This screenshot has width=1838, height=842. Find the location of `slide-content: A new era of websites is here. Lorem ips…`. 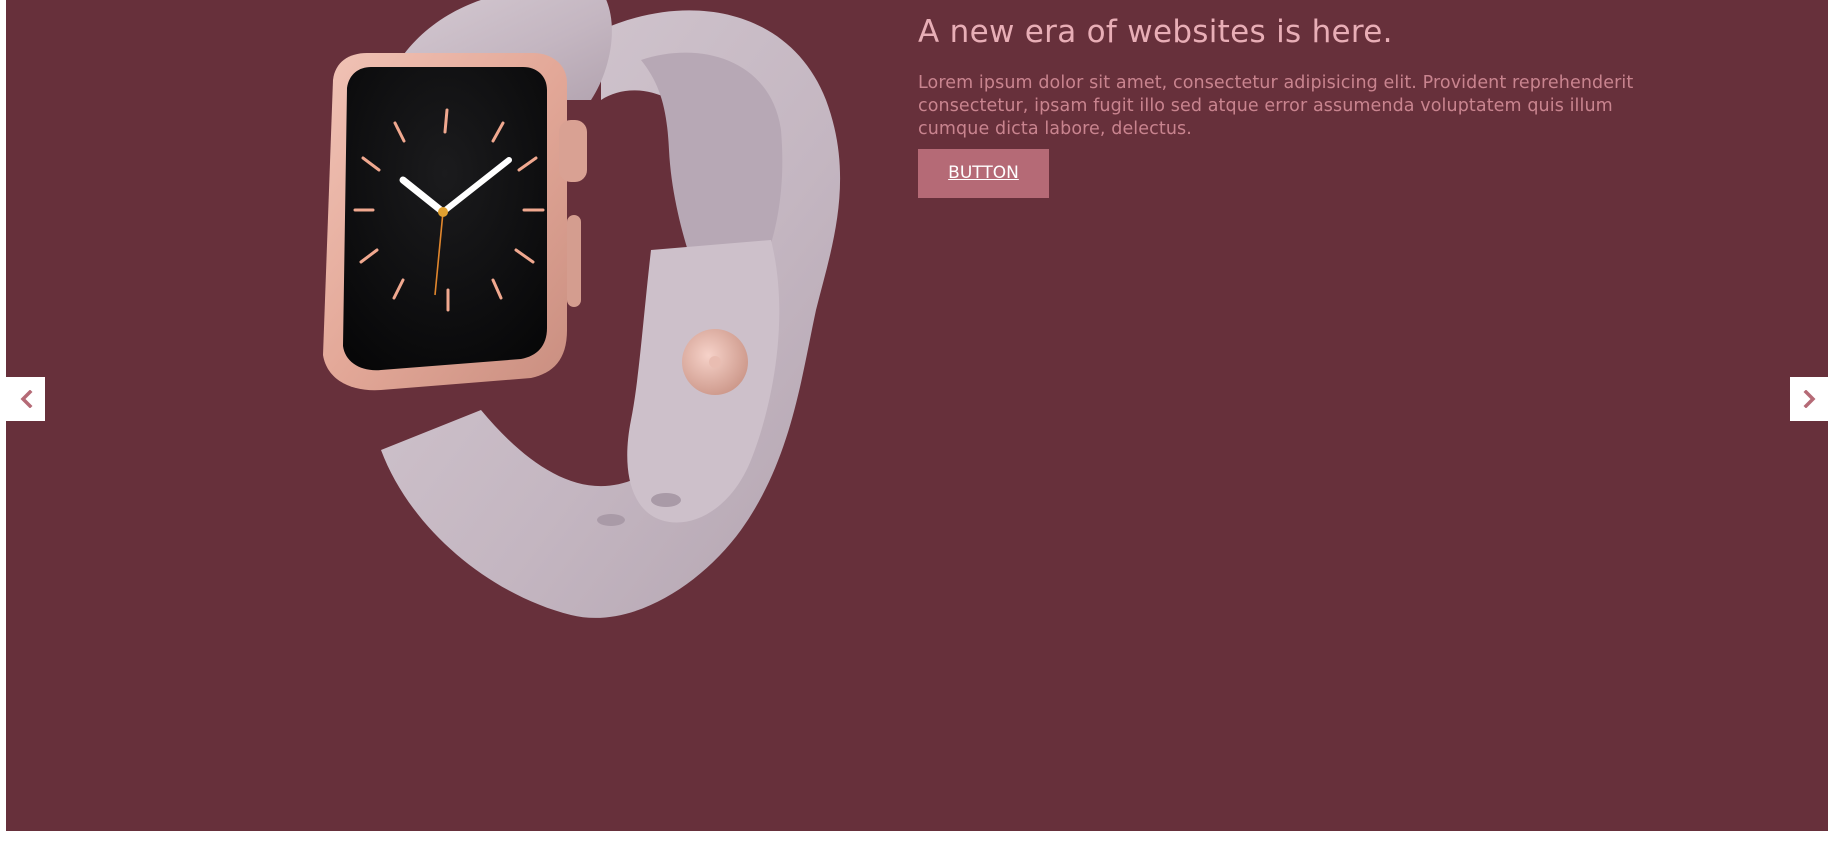

slide-content: A new era of websites is here. Lorem ips… is located at coordinates (1283, 104).